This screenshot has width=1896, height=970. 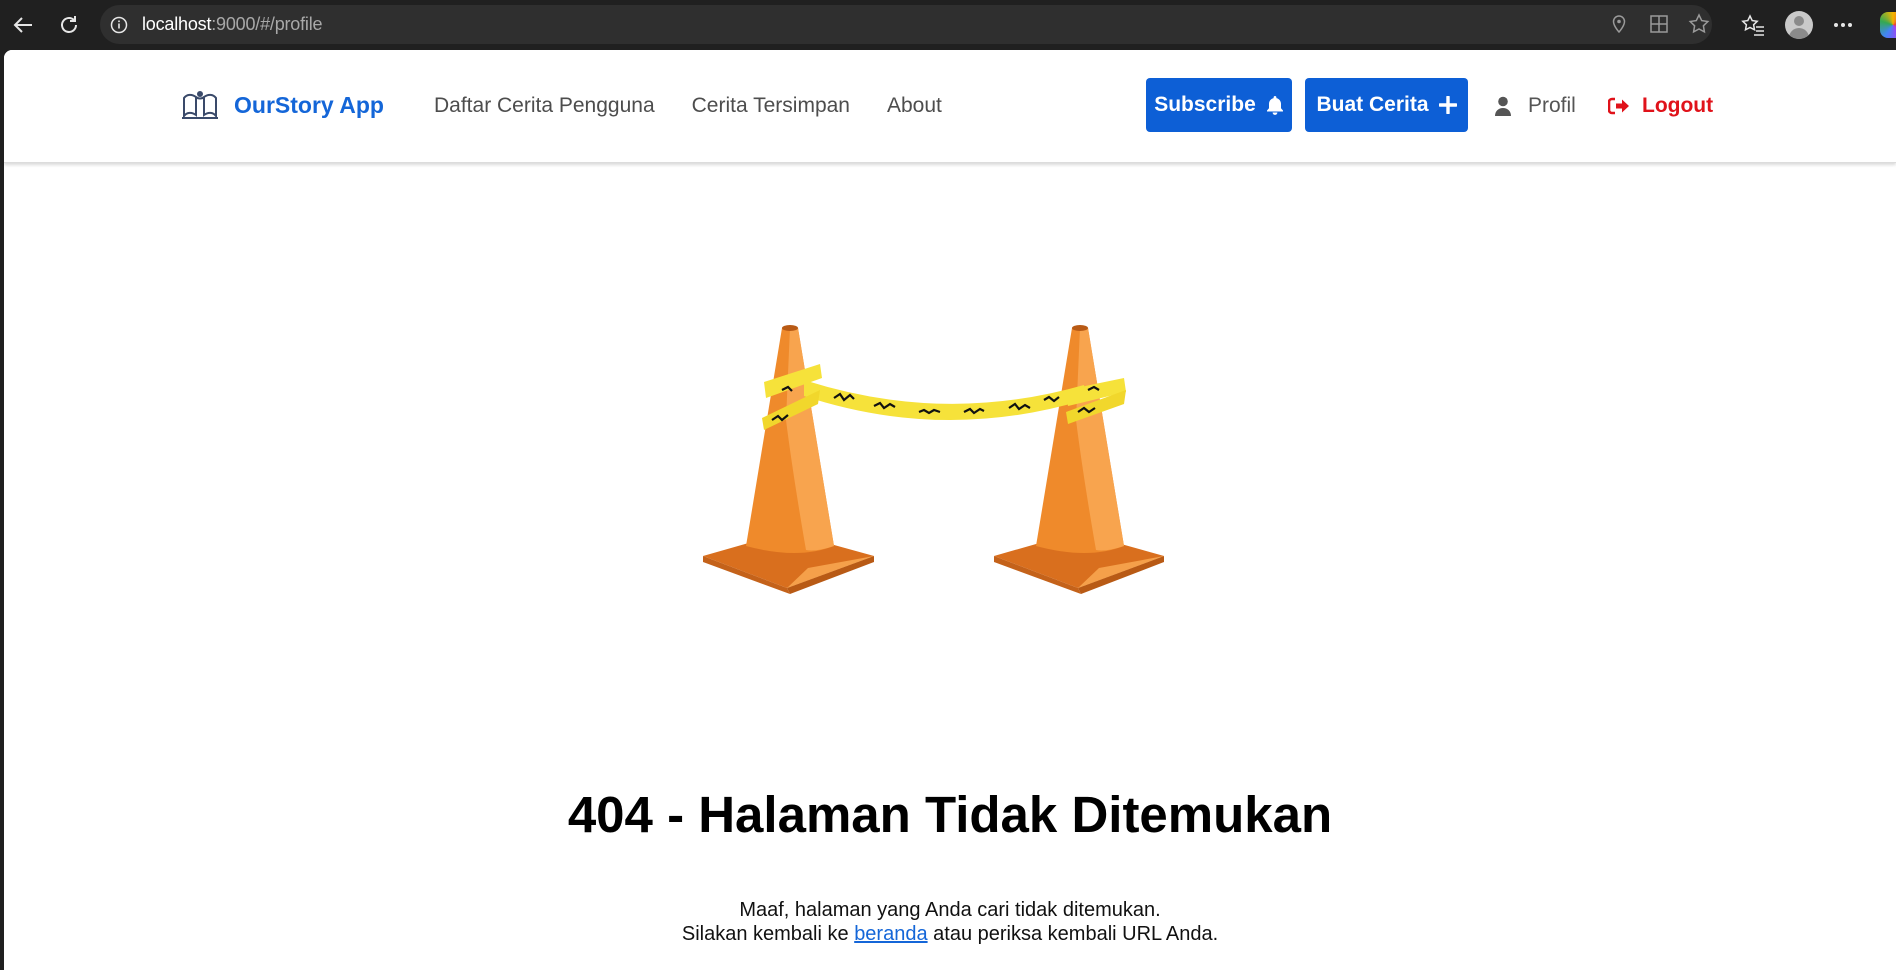 What do you see at coordinates (1659, 24) in the screenshot?
I see `apps-icon` at bounding box center [1659, 24].